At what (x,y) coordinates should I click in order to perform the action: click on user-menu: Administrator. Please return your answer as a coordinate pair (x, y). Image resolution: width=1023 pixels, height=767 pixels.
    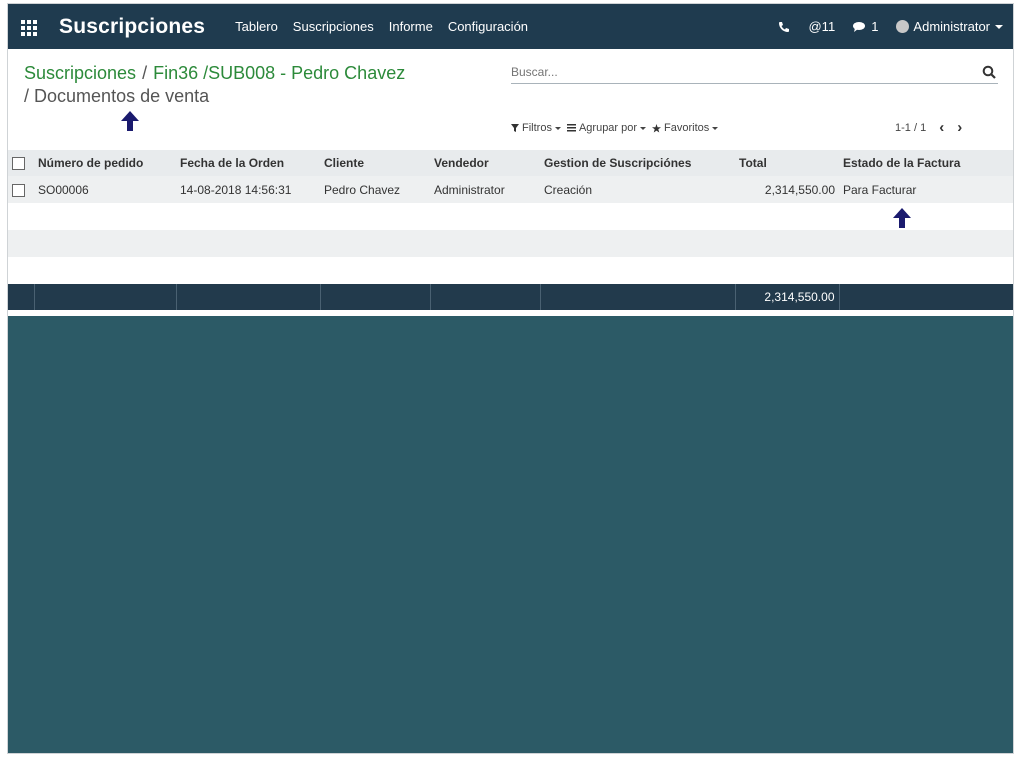
    Looking at the image, I should click on (949, 26).